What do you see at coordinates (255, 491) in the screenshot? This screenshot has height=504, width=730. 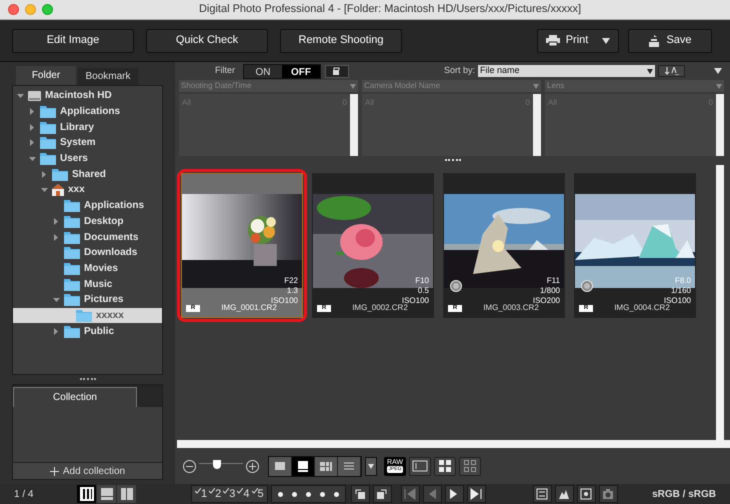 I see `check-icon` at bounding box center [255, 491].